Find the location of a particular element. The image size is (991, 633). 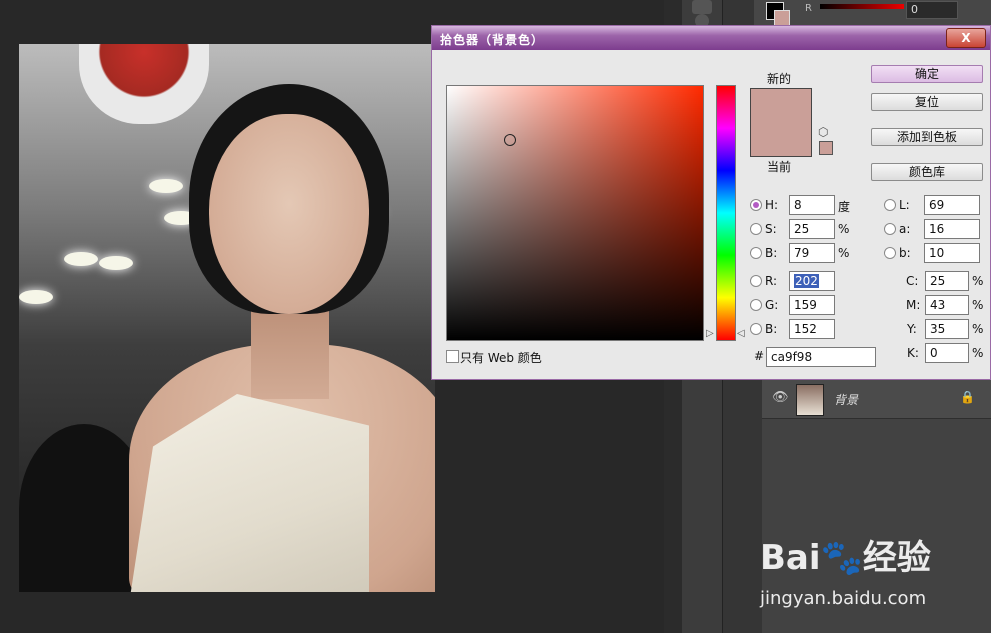

rgb-b-input: 152 is located at coordinates (812, 329).